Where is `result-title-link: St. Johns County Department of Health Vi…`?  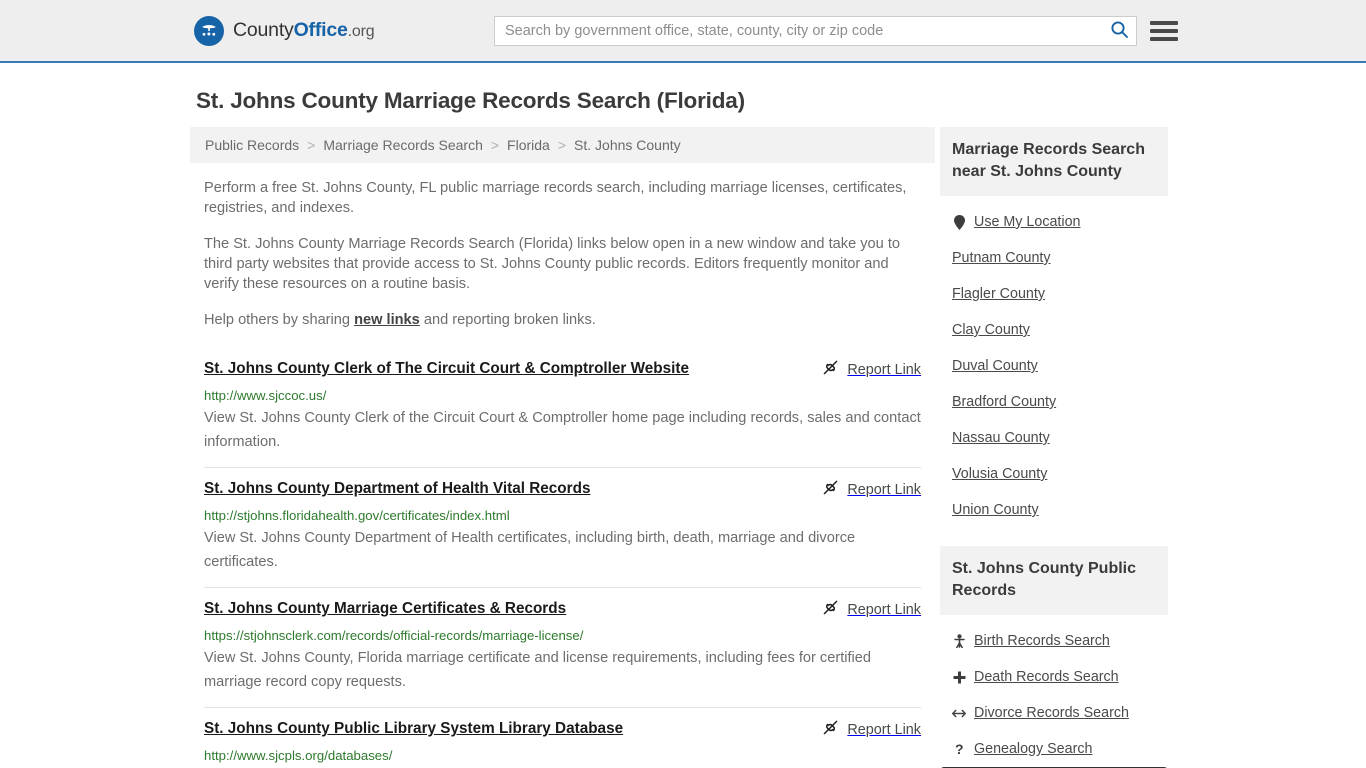
result-title-link: St. Johns County Department of Health Vi… is located at coordinates (397, 489).